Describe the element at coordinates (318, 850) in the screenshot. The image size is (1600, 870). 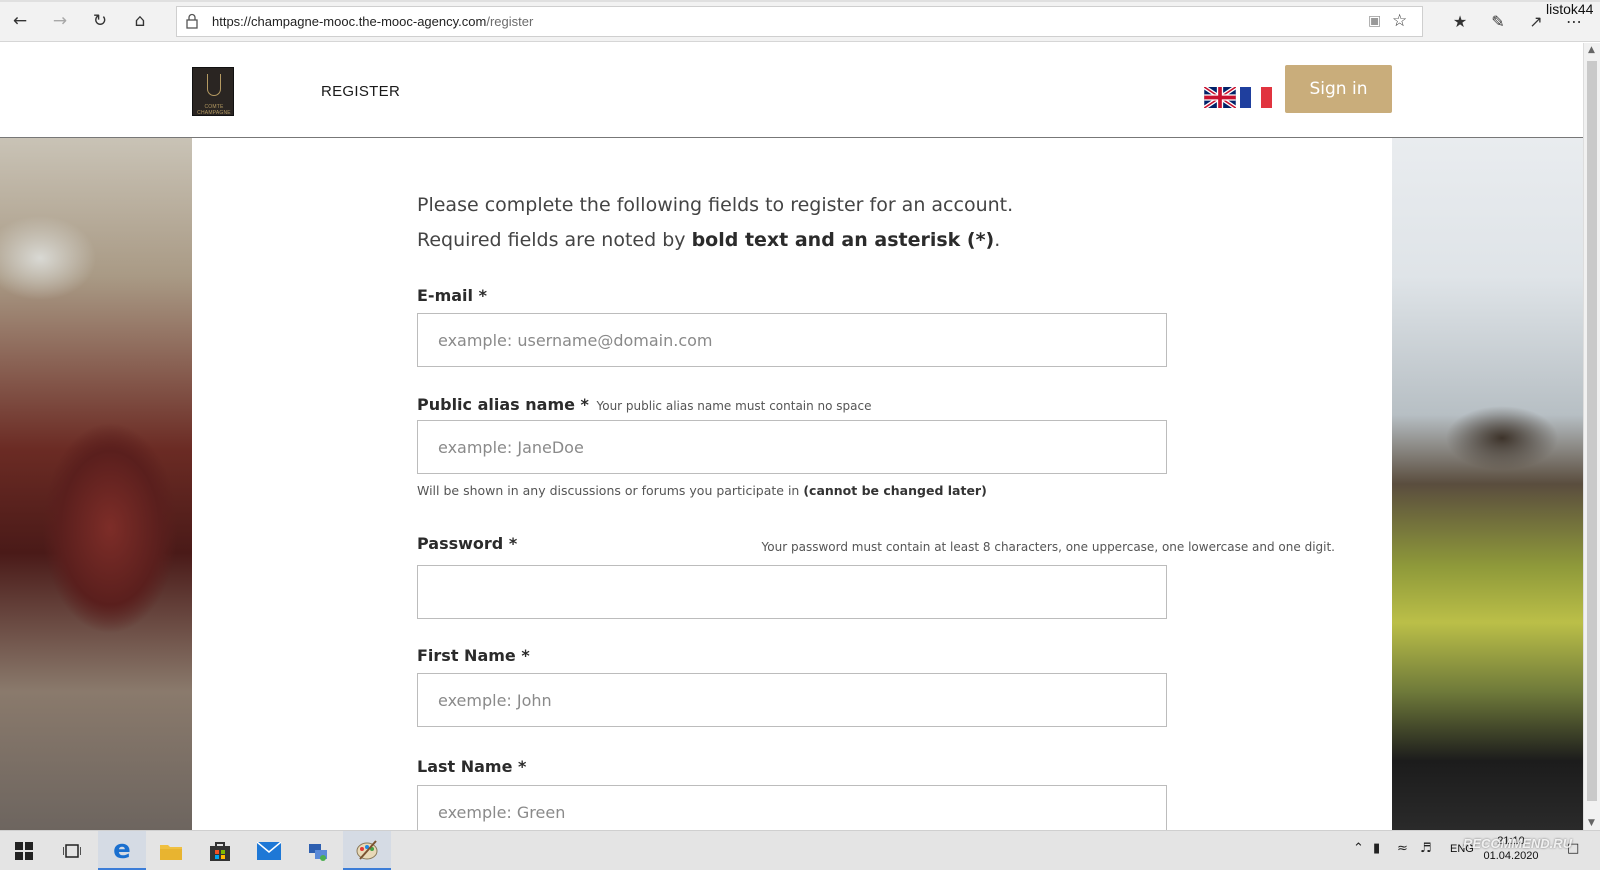
I see `network-app-icon` at that location.